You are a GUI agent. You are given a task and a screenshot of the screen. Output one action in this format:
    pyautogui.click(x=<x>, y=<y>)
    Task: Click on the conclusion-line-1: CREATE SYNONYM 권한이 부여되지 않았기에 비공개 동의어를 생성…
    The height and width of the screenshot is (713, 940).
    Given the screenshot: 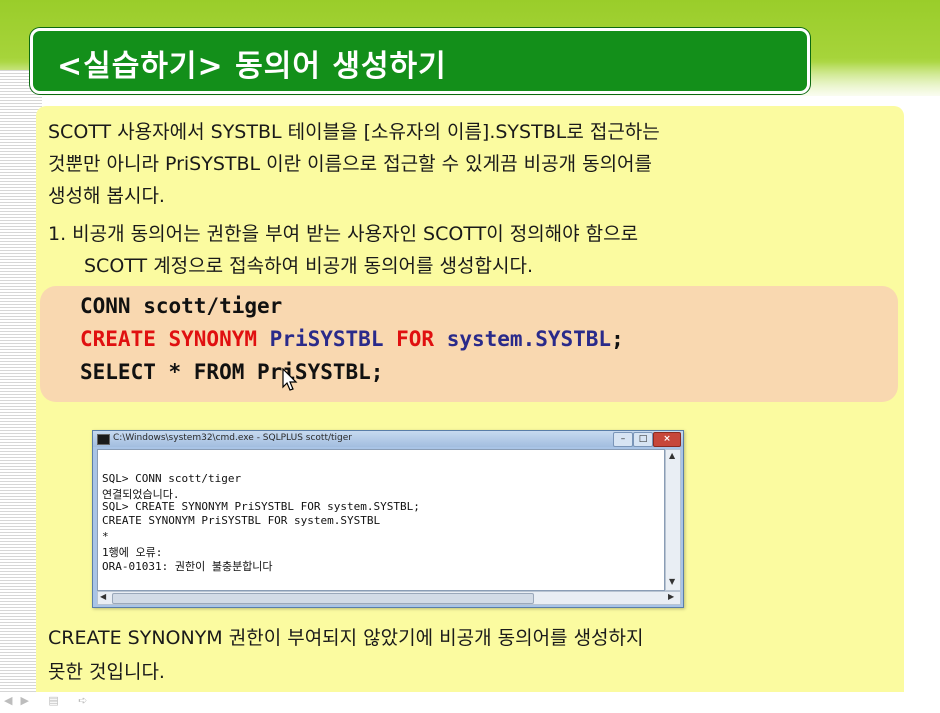 What is the action you would take?
    pyautogui.click(x=346, y=638)
    